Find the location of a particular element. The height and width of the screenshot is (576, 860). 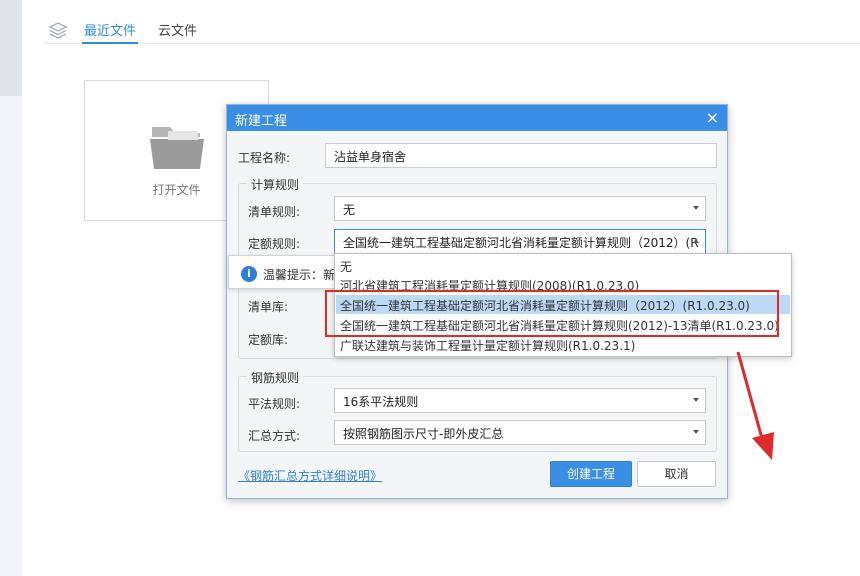

rebar-rules-title: 钢筋规则 is located at coordinates (275, 377).